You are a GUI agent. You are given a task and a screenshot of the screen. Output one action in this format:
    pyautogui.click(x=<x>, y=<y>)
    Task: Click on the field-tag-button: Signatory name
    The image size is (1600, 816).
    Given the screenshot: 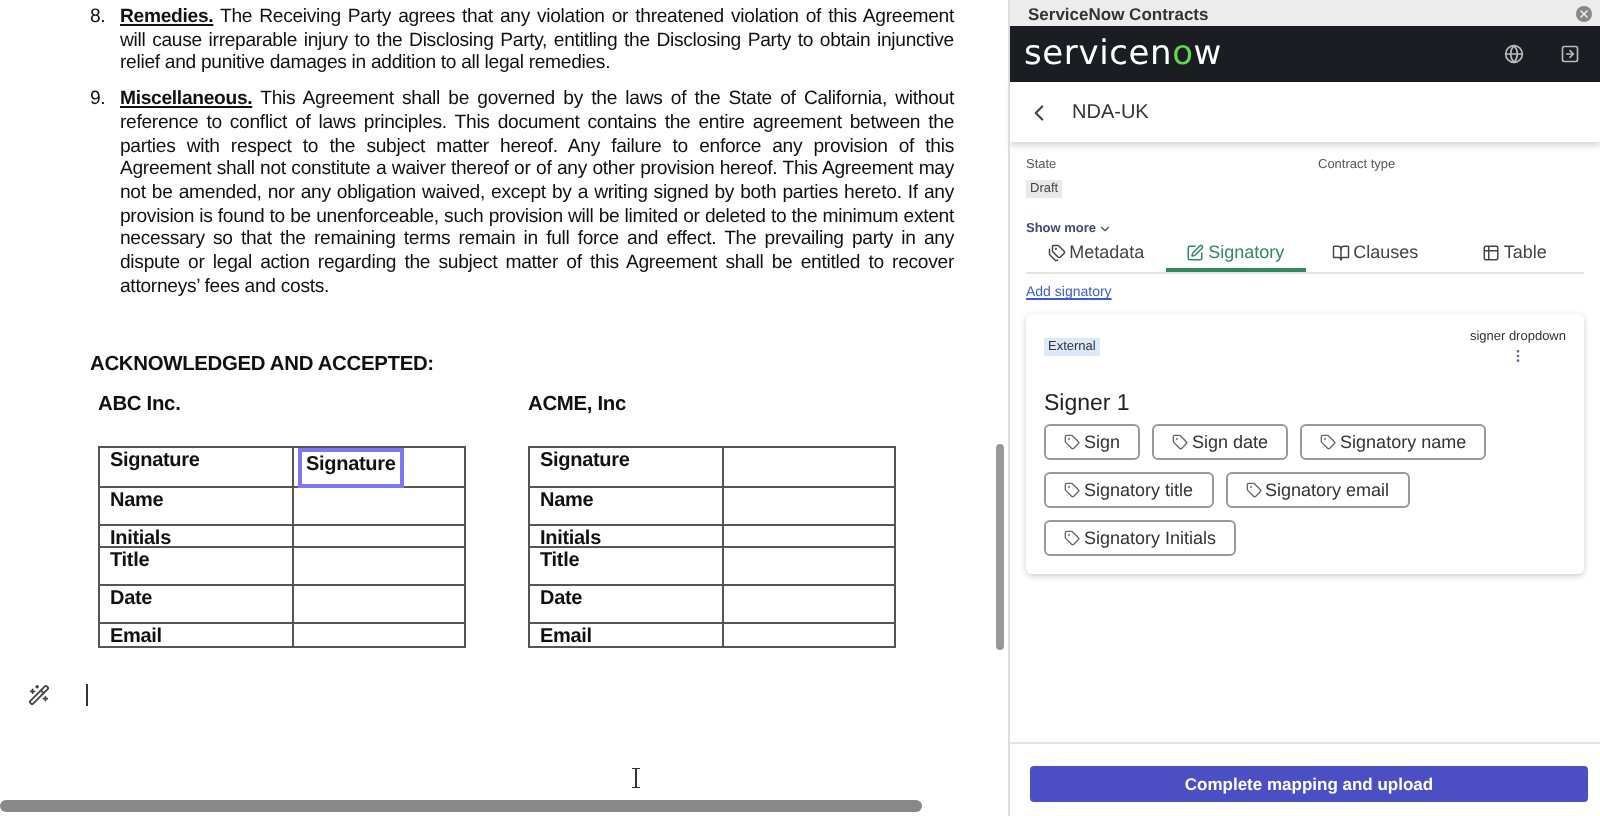 What is the action you would take?
    pyautogui.click(x=1393, y=442)
    